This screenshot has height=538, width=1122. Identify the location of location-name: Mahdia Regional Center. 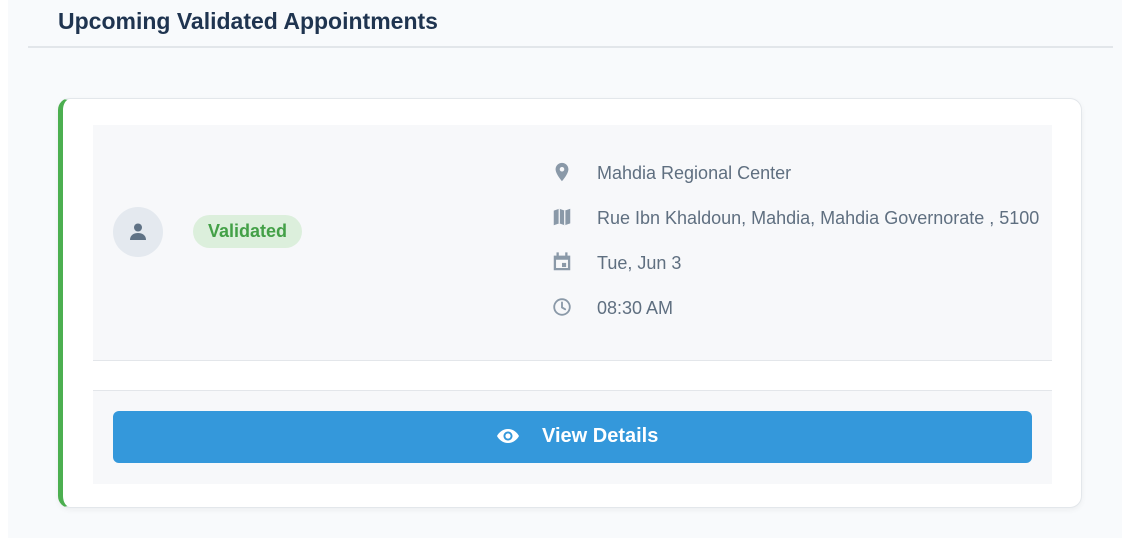
(694, 173).